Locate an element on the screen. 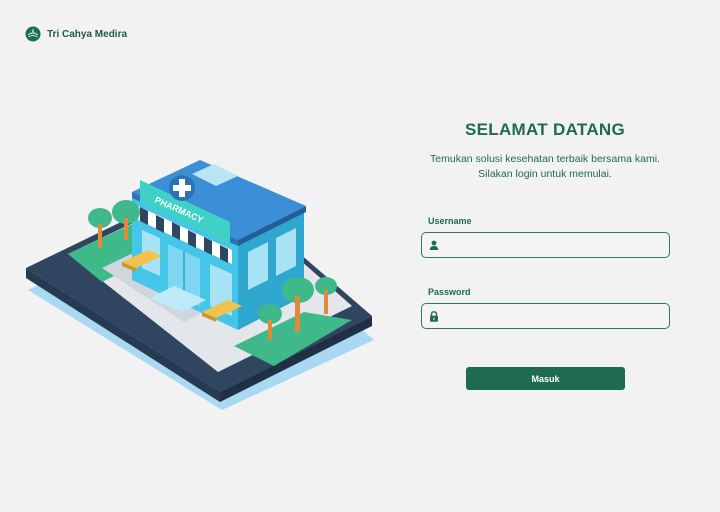 This screenshot has width=720, height=512. username-label: Username is located at coordinates (450, 221).